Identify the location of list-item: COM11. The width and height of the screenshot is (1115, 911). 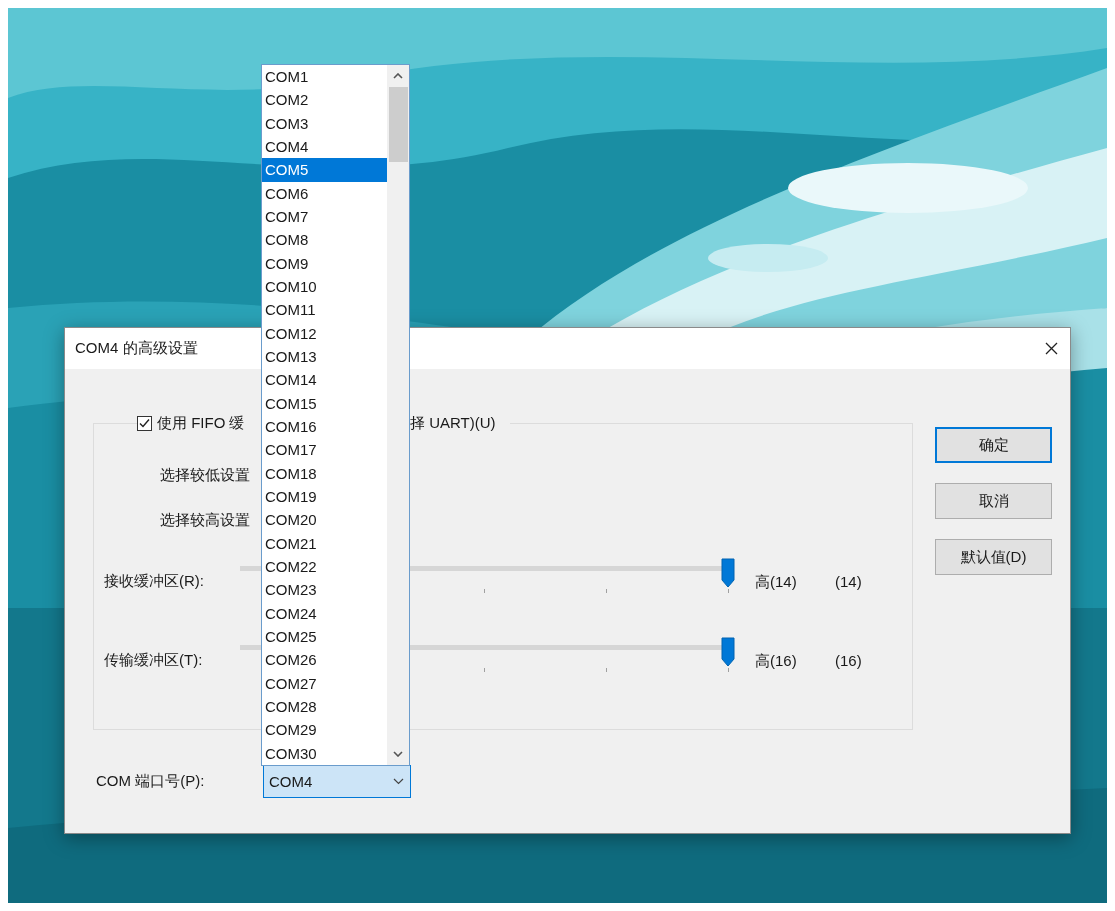
(324, 310).